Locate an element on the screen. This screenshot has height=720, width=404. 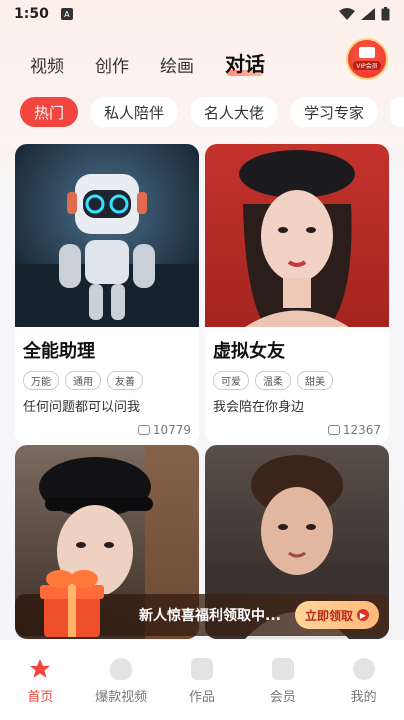
bottom-navigation: 首页 爆款视频 作品 会员 我的 is located at coordinates (202, 680).